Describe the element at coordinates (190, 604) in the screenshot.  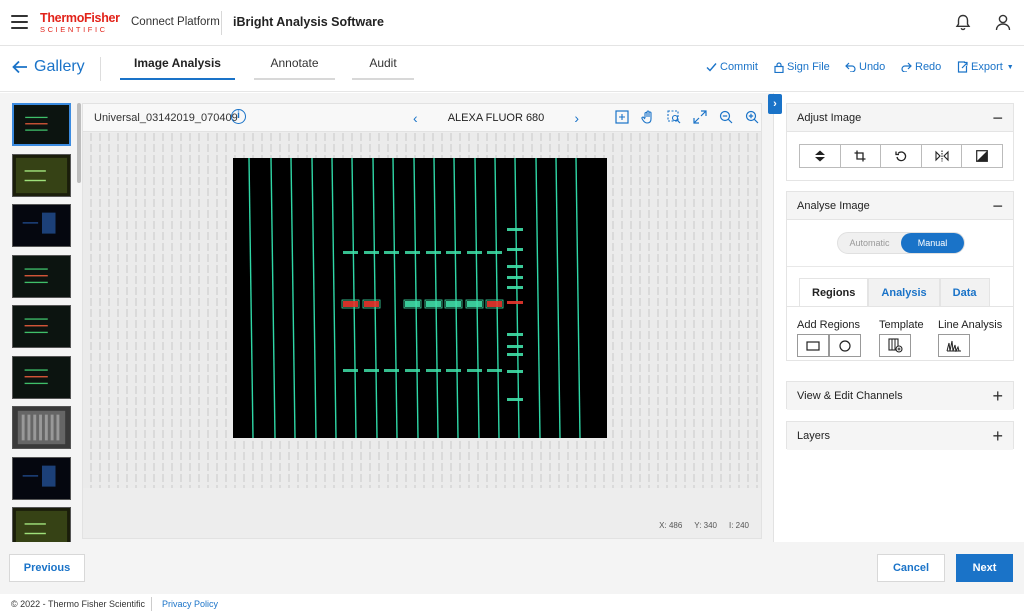
I see `privacy-policy-link: Privacy Policy` at that location.